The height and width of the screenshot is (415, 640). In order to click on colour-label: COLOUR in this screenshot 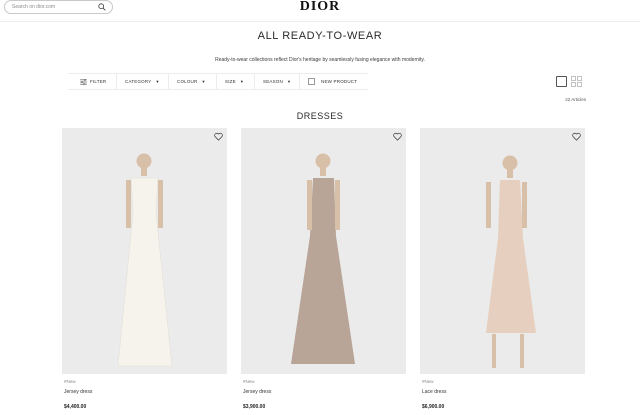, I will do `click(187, 81)`.